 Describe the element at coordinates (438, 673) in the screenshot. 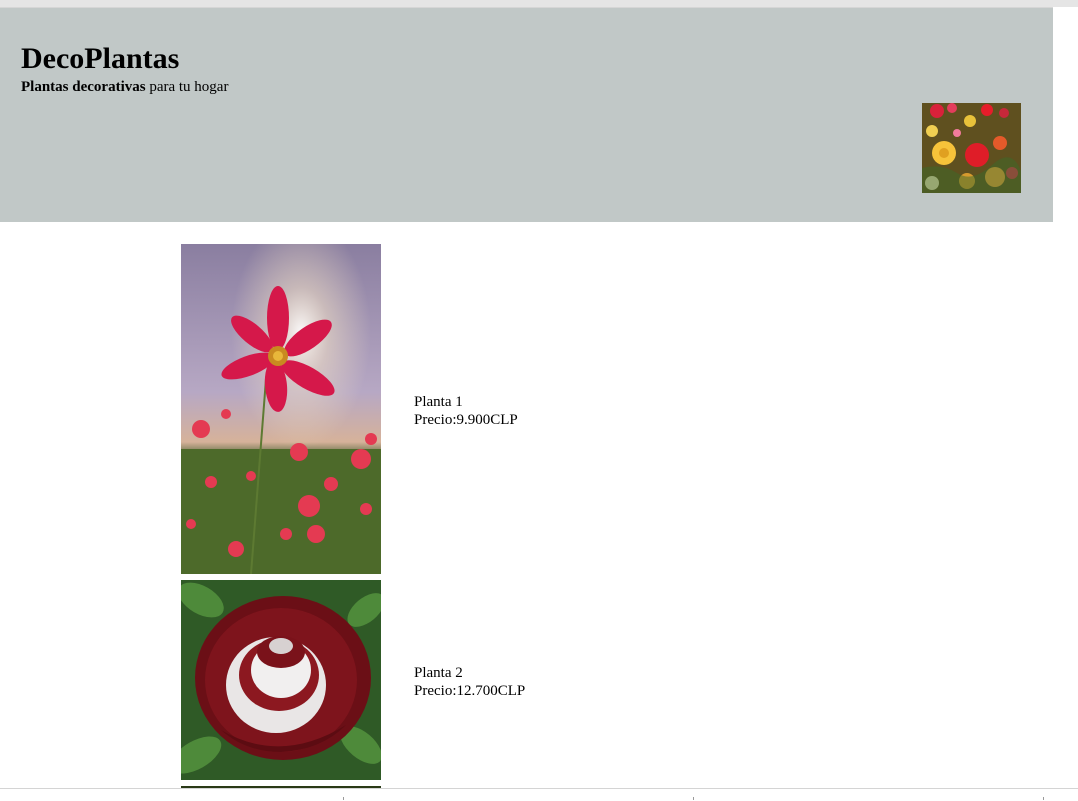

I see `product-name: Planta 2` at that location.